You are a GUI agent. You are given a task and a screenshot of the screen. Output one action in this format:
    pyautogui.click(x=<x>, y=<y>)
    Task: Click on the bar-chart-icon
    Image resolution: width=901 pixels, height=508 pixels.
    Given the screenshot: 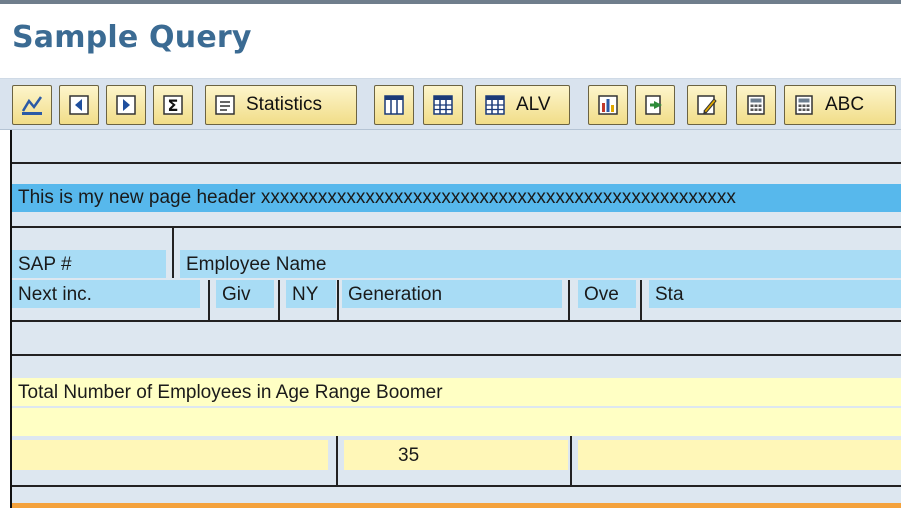 What is the action you would take?
    pyautogui.click(x=608, y=105)
    